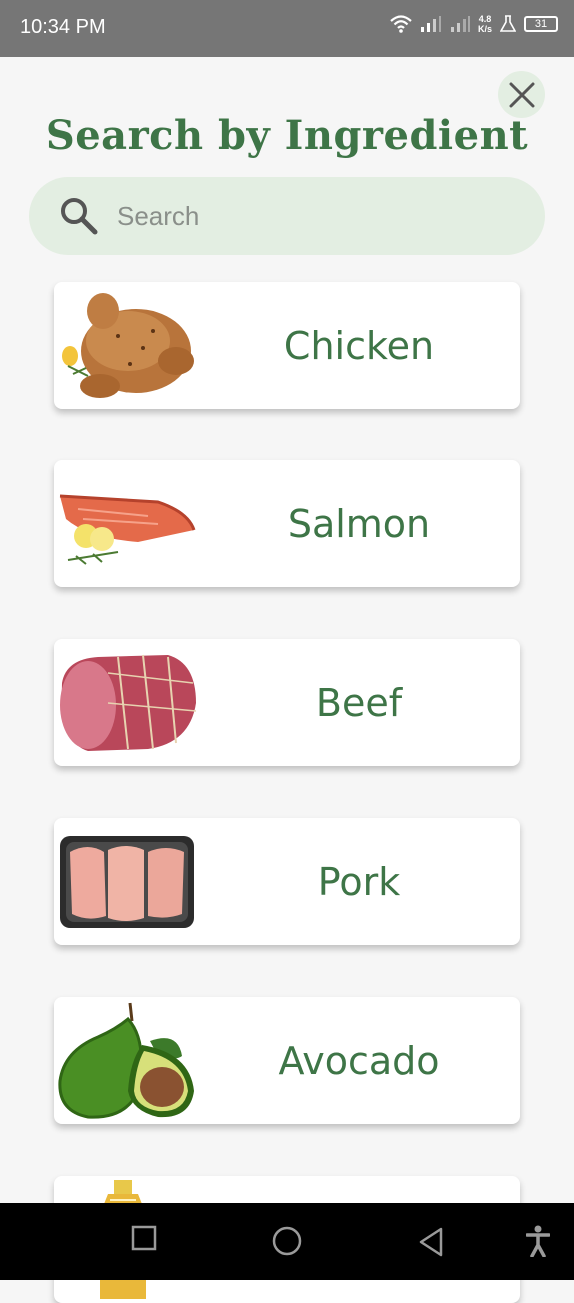 This screenshot has height=1303, width=574. I want to click on avocado-image, so click(126, 1060).